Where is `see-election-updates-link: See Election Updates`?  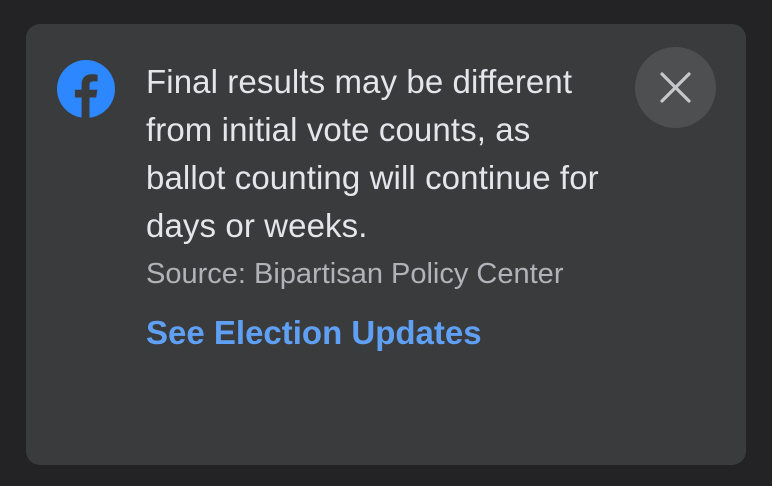 see-election-updates-link: See Election Updates is located at coordinates (314, 333).